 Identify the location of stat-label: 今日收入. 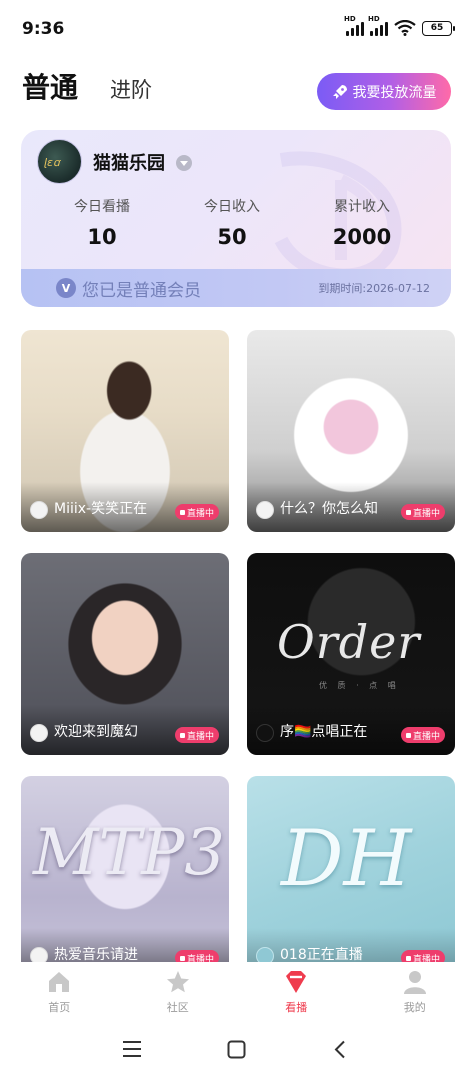
(232, 207).